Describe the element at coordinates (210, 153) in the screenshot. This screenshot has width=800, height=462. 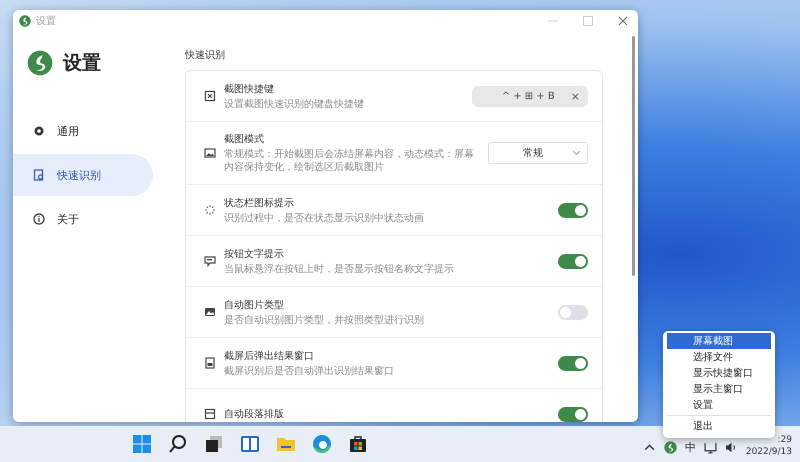
I see `image-icon` at that location.